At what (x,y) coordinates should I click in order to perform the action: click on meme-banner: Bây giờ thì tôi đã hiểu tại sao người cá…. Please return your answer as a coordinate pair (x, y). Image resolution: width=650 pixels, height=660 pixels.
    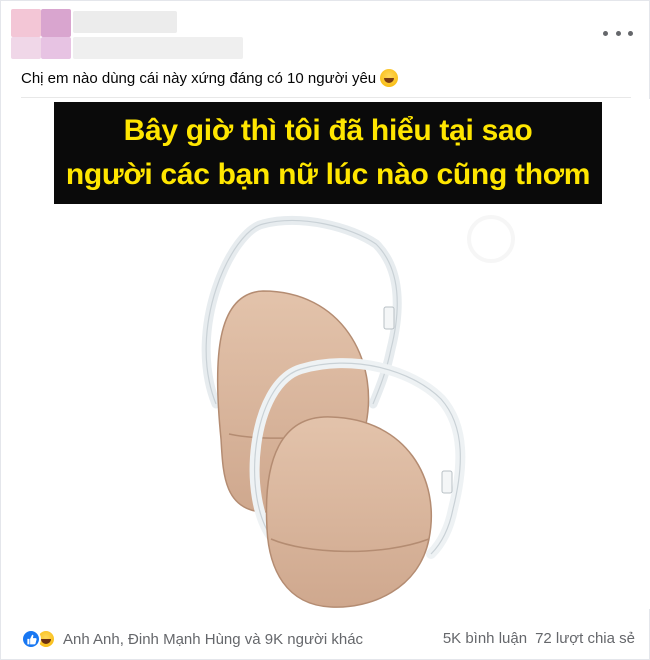
    Looking at the image, I should click on (328, 153).